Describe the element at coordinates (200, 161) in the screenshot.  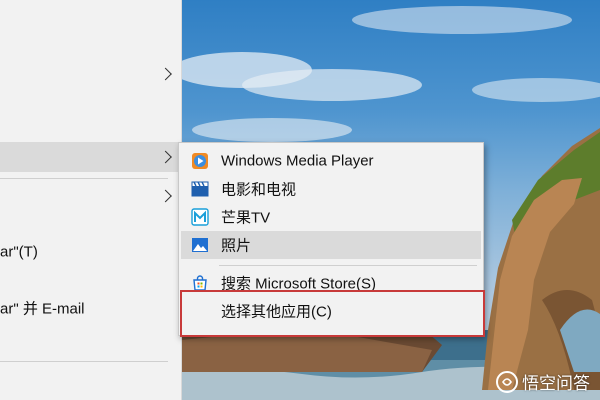
I see `windows-media-player-icon` at that location.